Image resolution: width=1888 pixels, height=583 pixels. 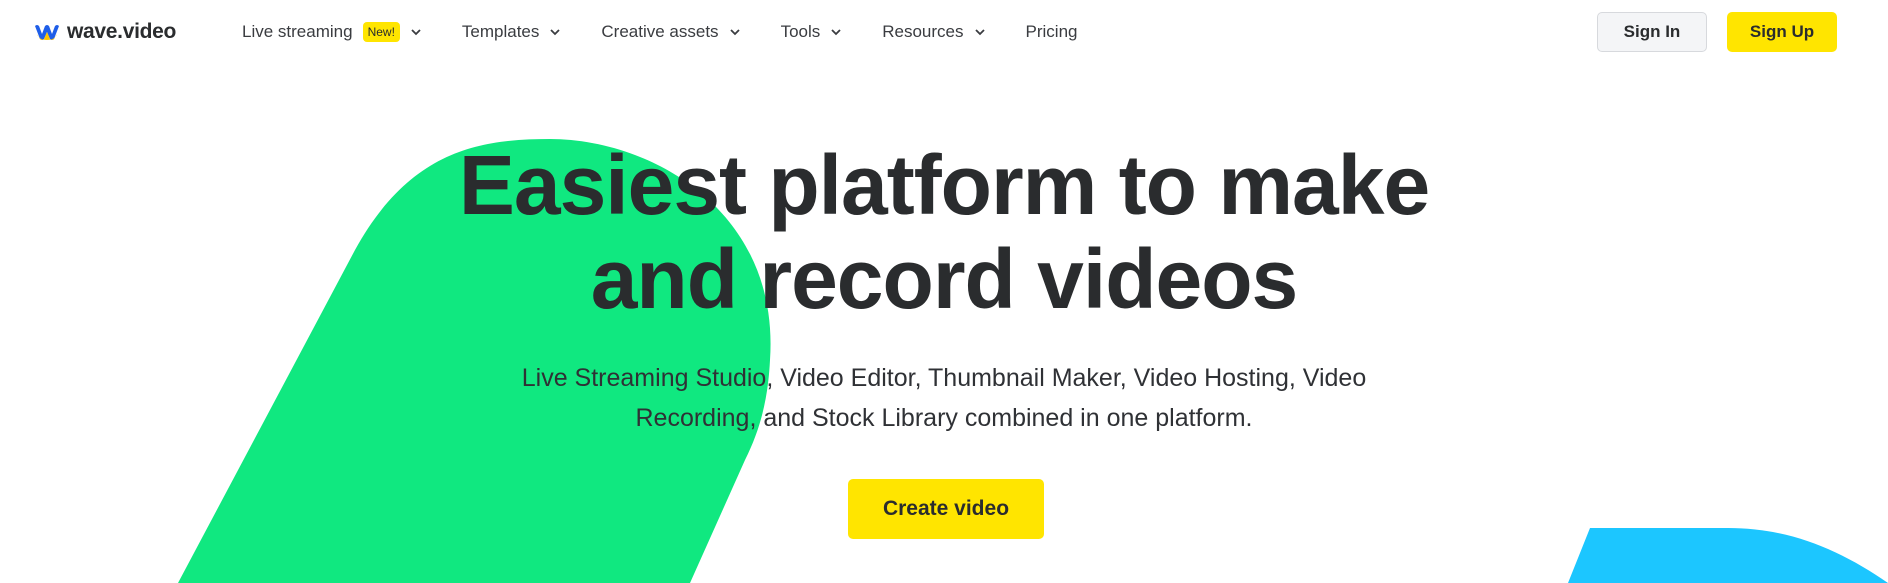 What do you see at coordinates (660, 31) in the screenshot?
I see `nav-item-label: Creative assets` at bounding box center [660, 31].